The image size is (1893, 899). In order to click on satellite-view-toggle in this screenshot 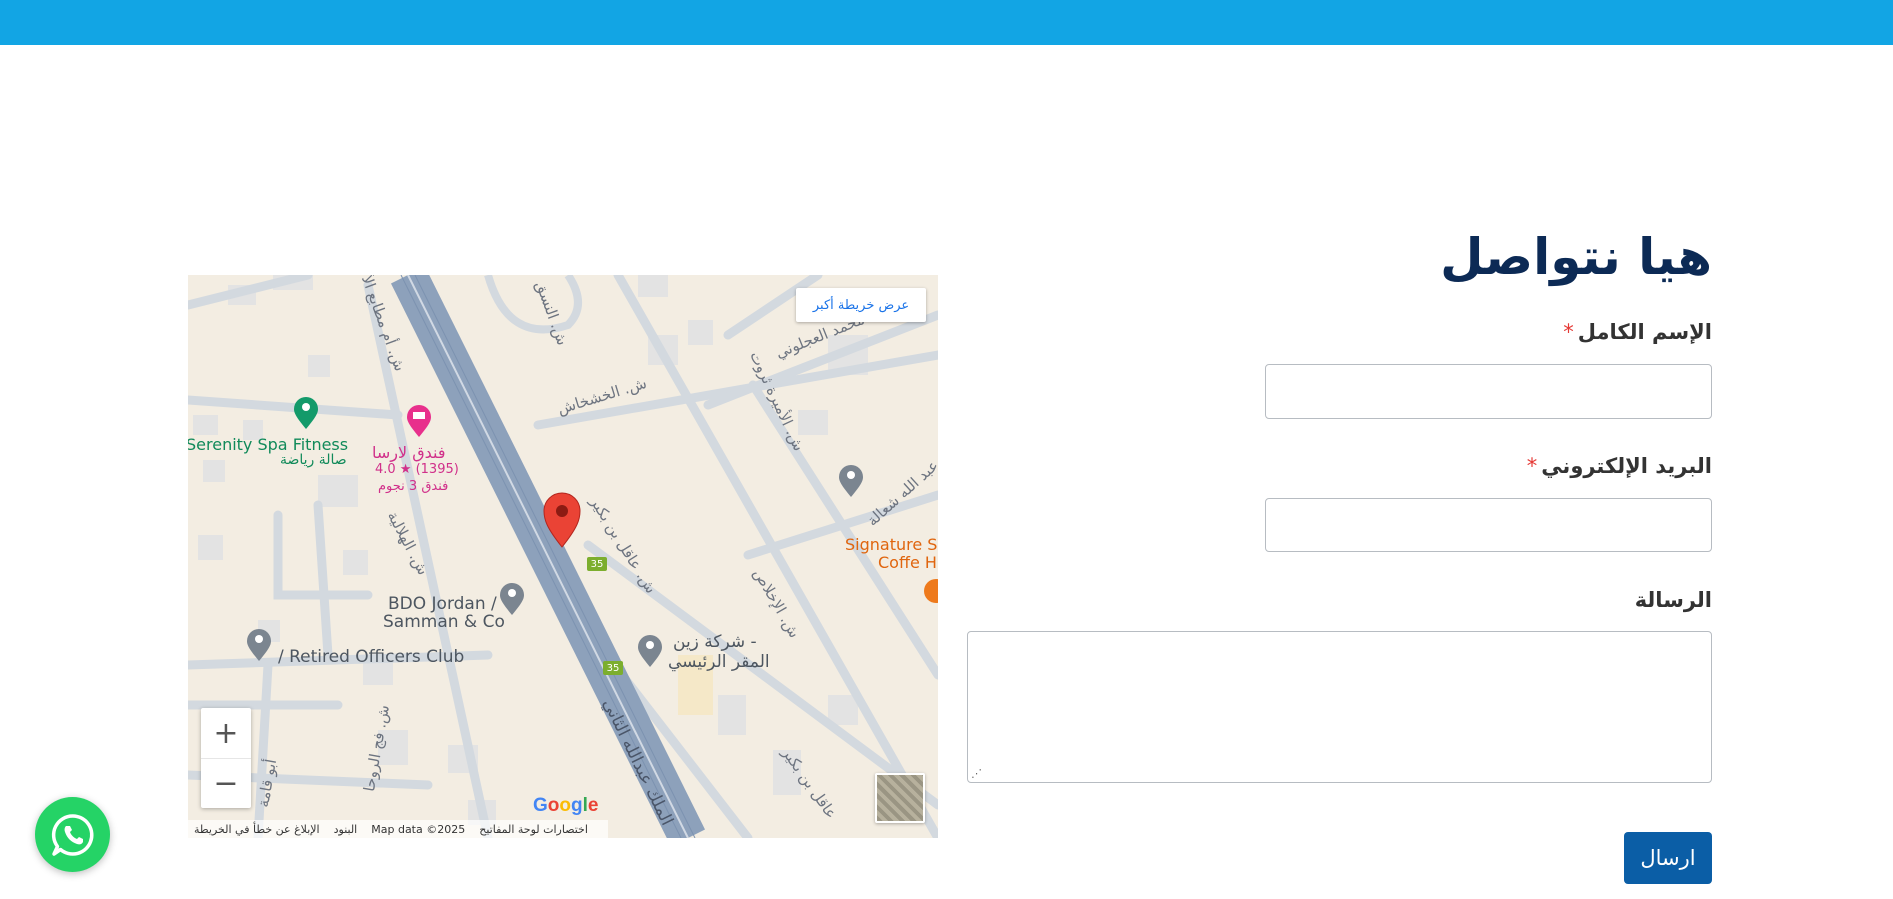, I will do `click(900, 798)`.